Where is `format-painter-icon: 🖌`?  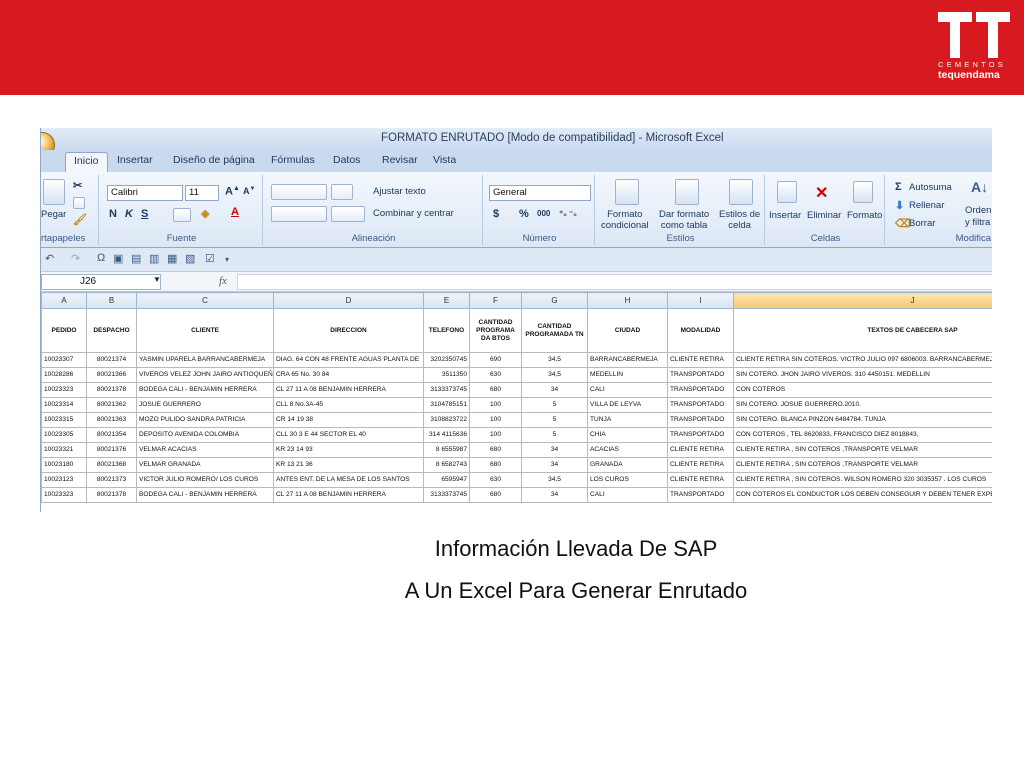
format-painter-icon: 🖌 is located at coordinates (80, 219).